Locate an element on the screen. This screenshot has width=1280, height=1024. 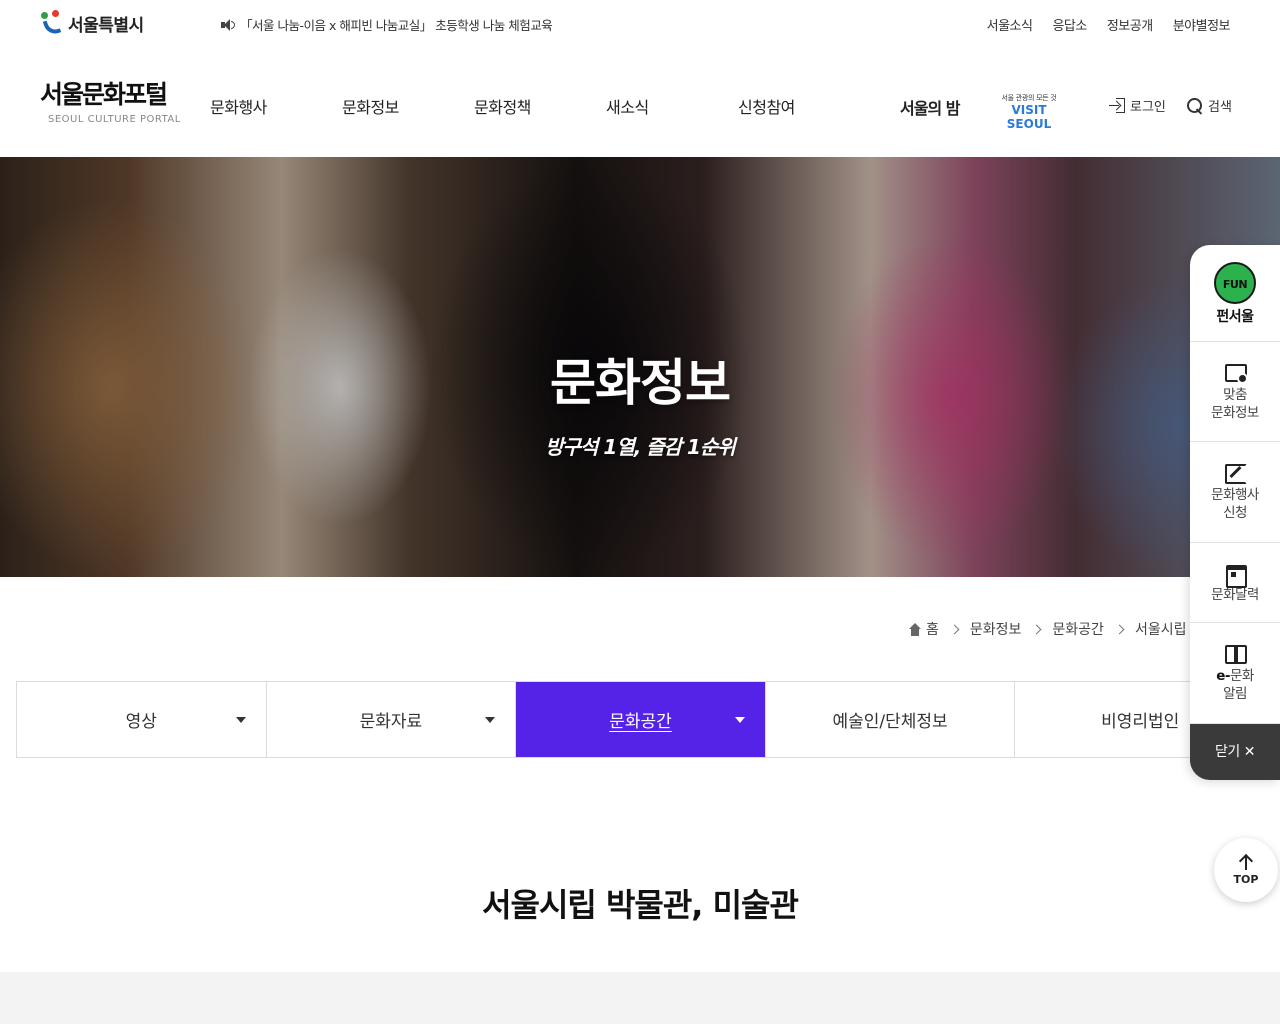
portal-logo-en: SEOUL CULTURE PORTAL is located at coordinates (114, 119).